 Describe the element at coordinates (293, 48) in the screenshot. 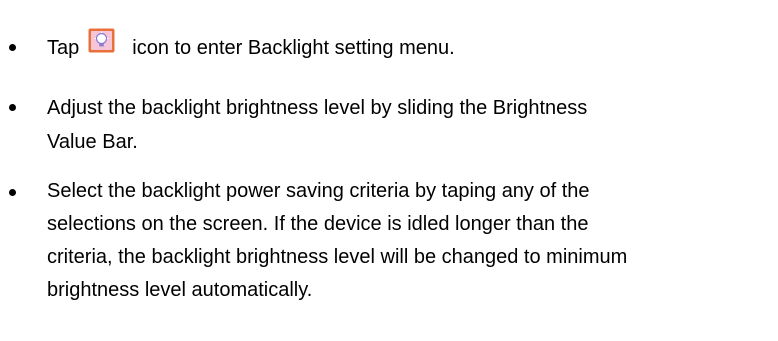

I see `tap-description: icon to enter Backlight setting menu.` at that location.